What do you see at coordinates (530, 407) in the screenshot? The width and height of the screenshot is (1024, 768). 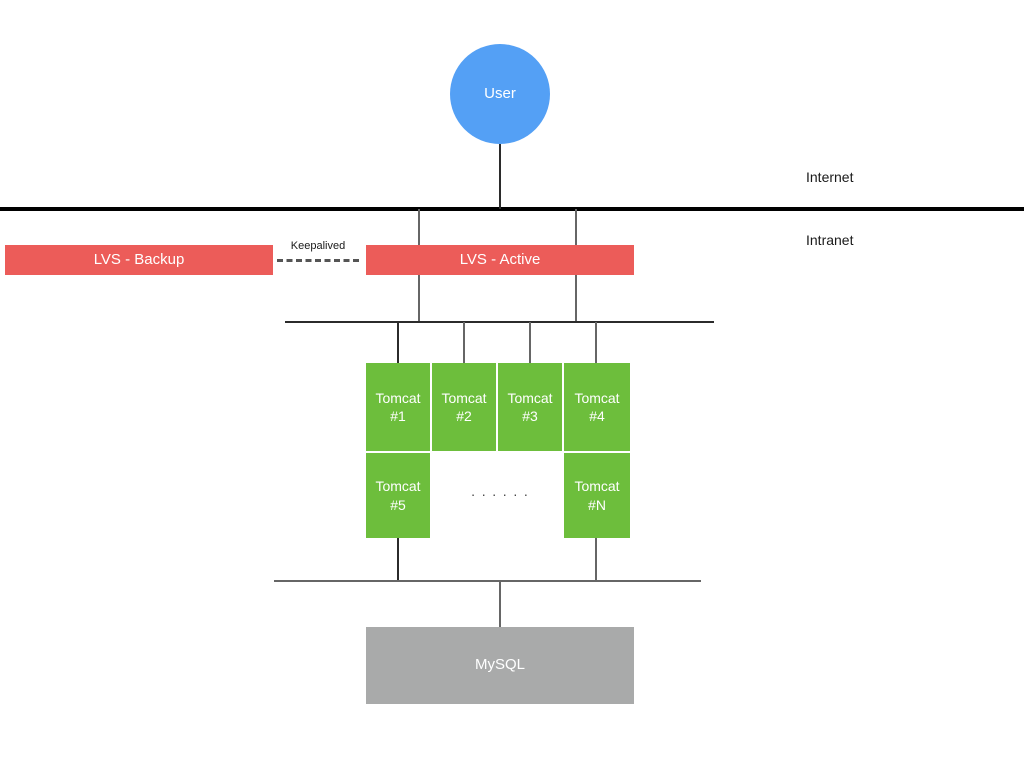 I see `node-tomcat-3: Tomcat #3` at bounding box center [530, 407].